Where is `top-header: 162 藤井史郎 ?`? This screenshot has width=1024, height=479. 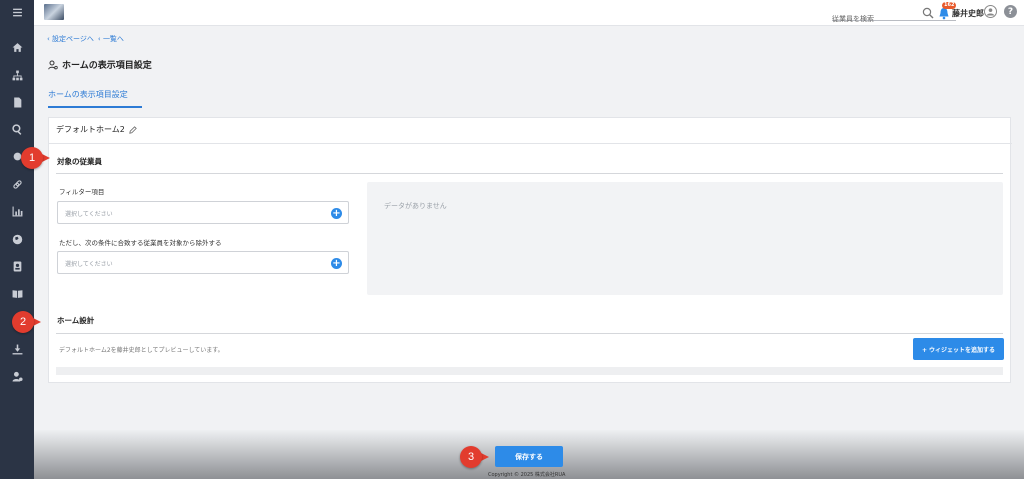
top-header: 162 藤井史郎 ? is located at coordinates (529, 13).